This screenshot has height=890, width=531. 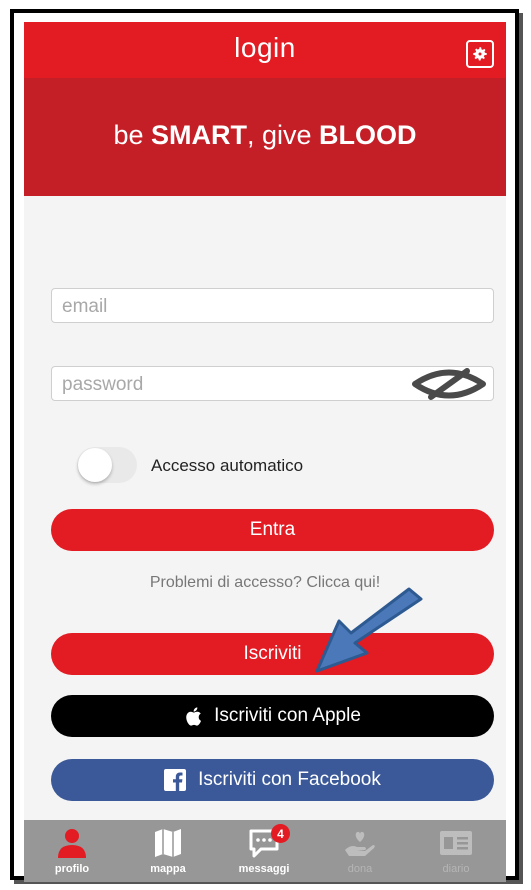 What do you see at coordinates (449, 384) in the screenshot?
I see `hidden-eye-icon` at bounding box center [449, 384].